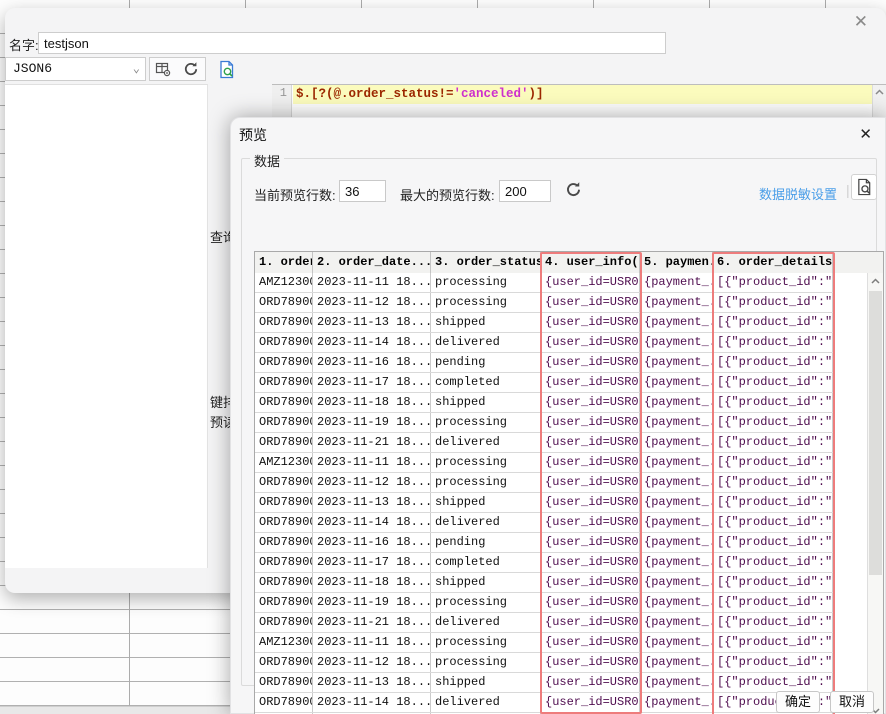 The width and height of the screenshot is (886, 714). What do you see at coordinates (875, 433) in the screenshot?
I see `scrollbar-thumb` at bounding box center [875, 433].